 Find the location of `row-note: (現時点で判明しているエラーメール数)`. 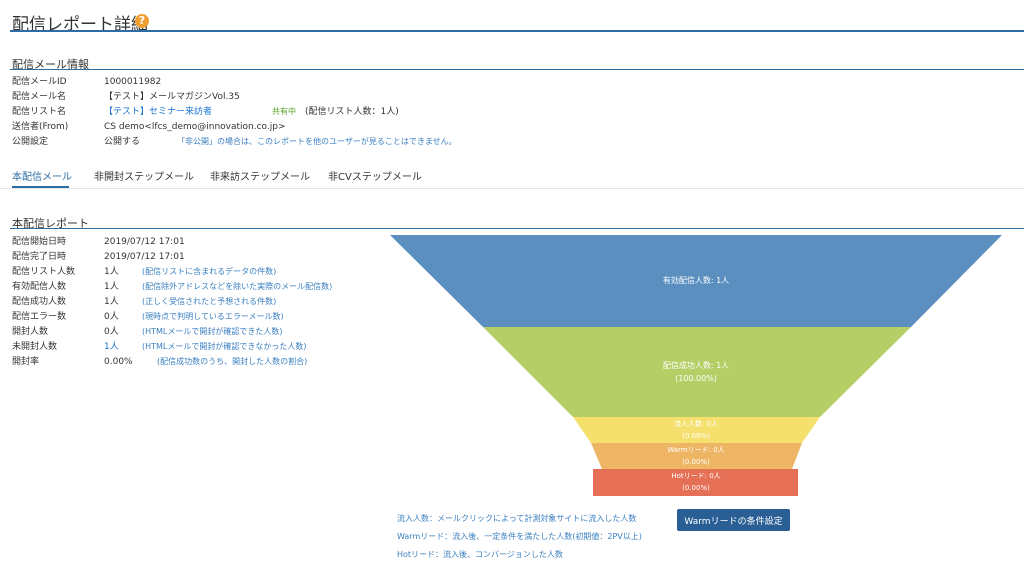

row-note: (現時点で判明しているエラーメール数) is located at coordinates (213, 316).